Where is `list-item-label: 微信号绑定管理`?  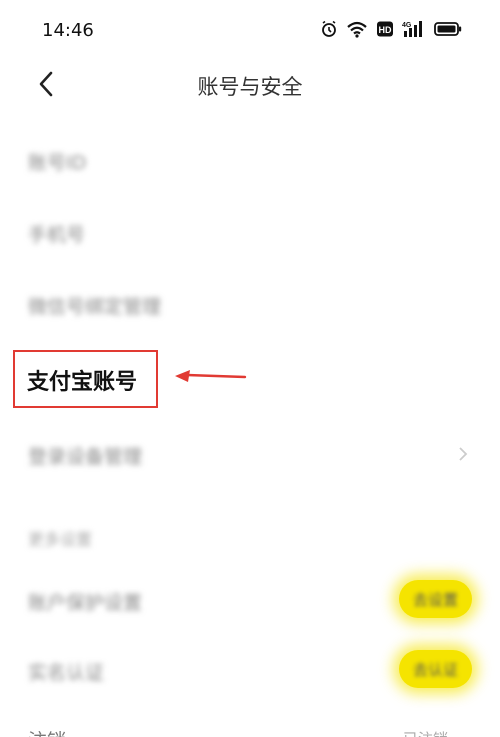
list-item-label: 微信号绑定管理 is located at coordinates (95, 307).